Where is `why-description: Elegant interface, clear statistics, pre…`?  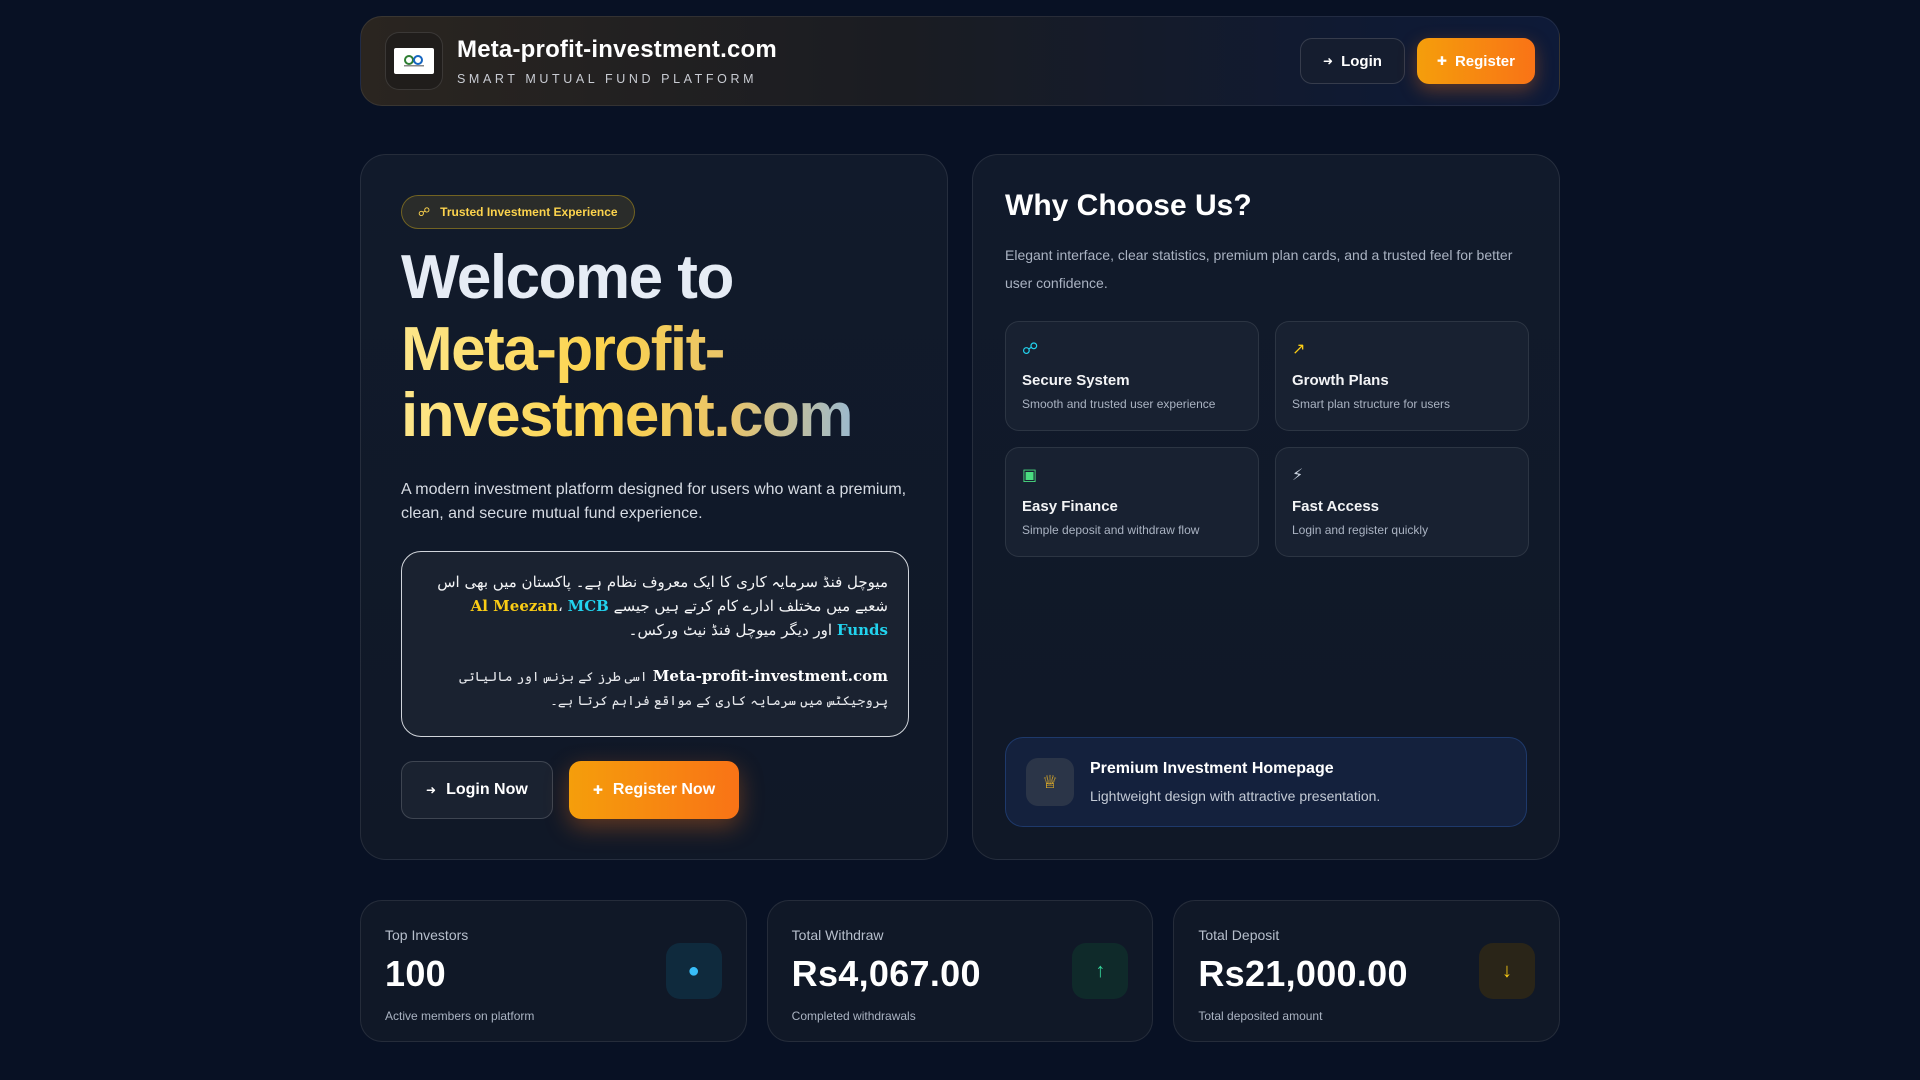 why-description: Elegant interface, clear statistics, pre… is located at coordinates (1259, 269).